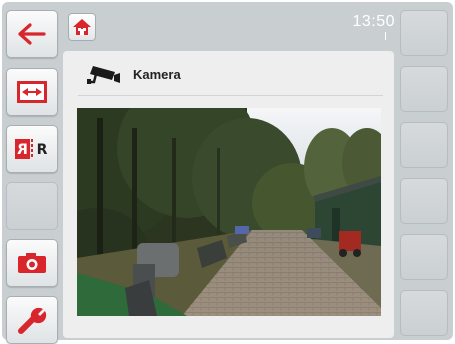 Image resolution: width=455 pixels, height=344 pixels. I want to click on panel-header: Kamera, so click(134, 74).